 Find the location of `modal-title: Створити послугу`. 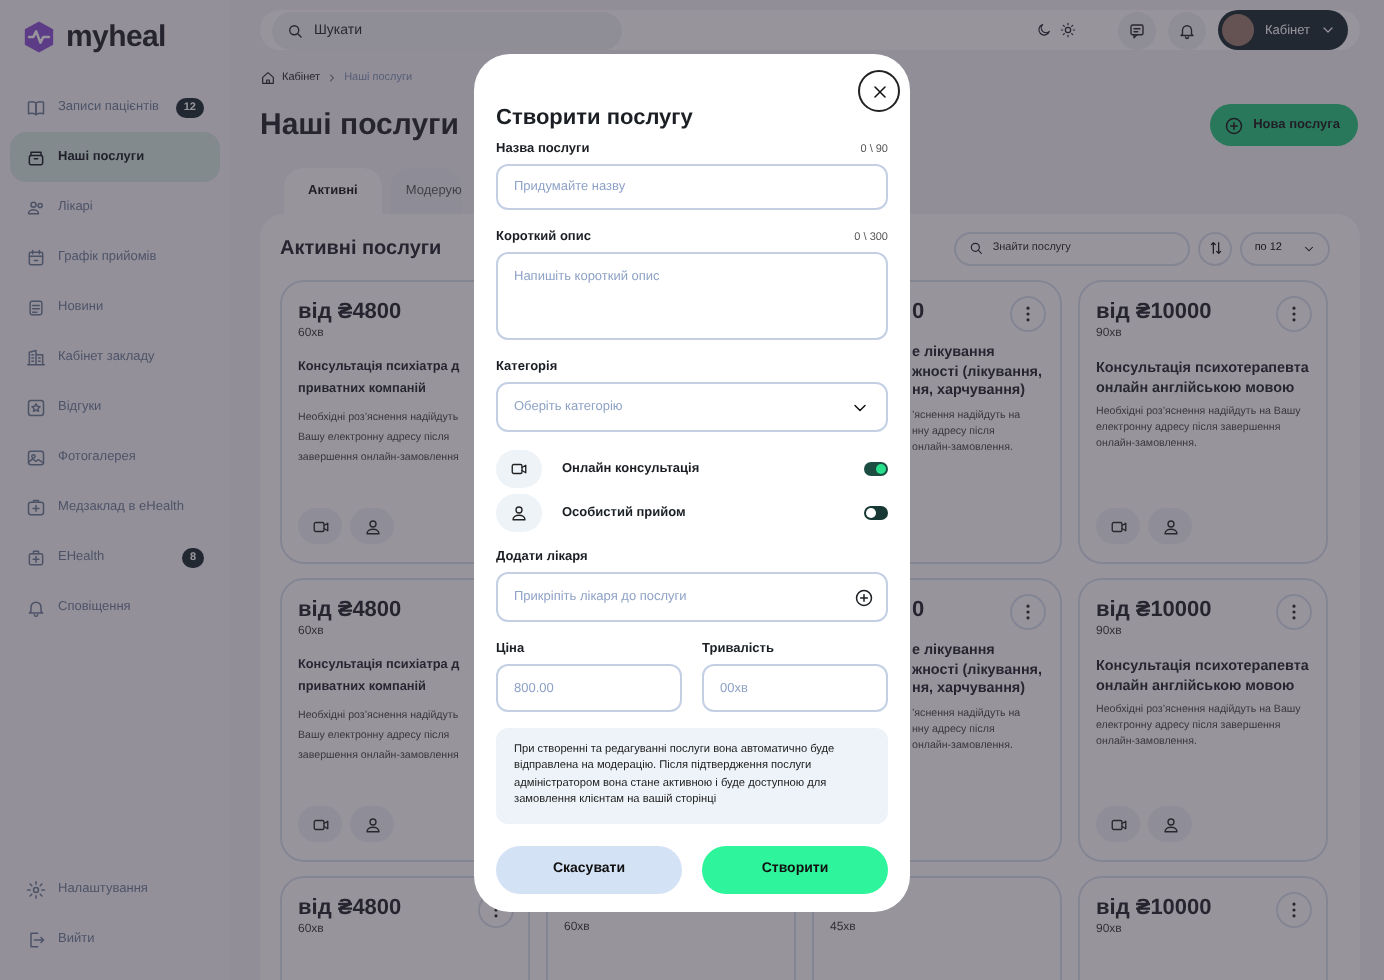

modal-title: Створити послугу is located at coordinates (595, 118).